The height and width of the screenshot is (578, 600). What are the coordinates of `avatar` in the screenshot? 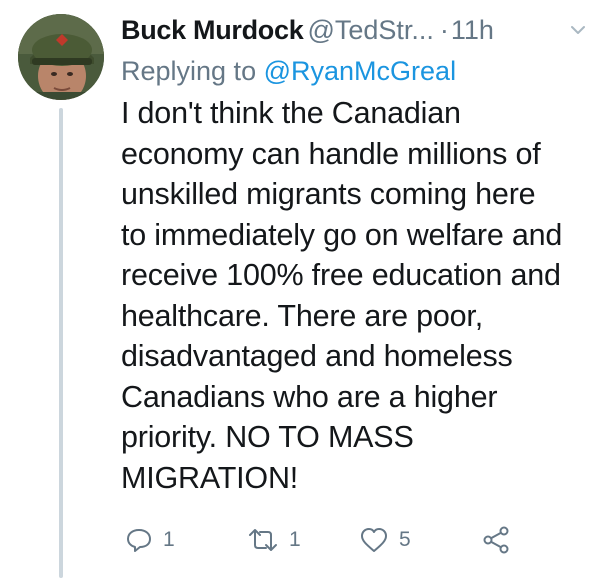 It's located at (61, 57).